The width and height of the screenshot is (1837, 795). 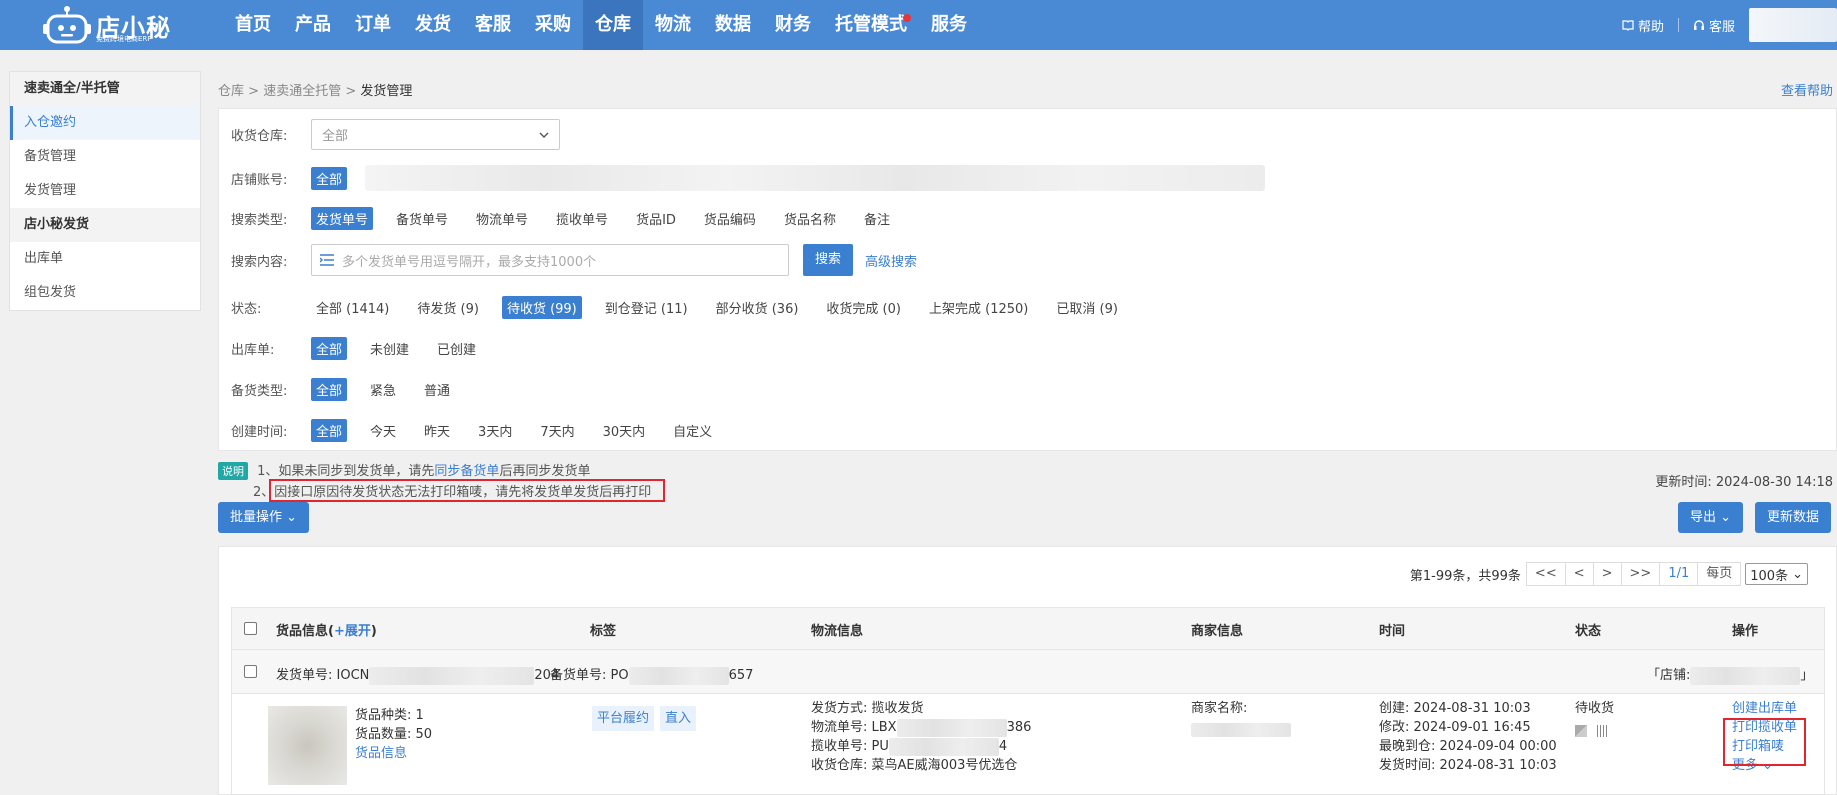 I want to click on header-merchant: 商家信息, so click(x=1217, y=631).